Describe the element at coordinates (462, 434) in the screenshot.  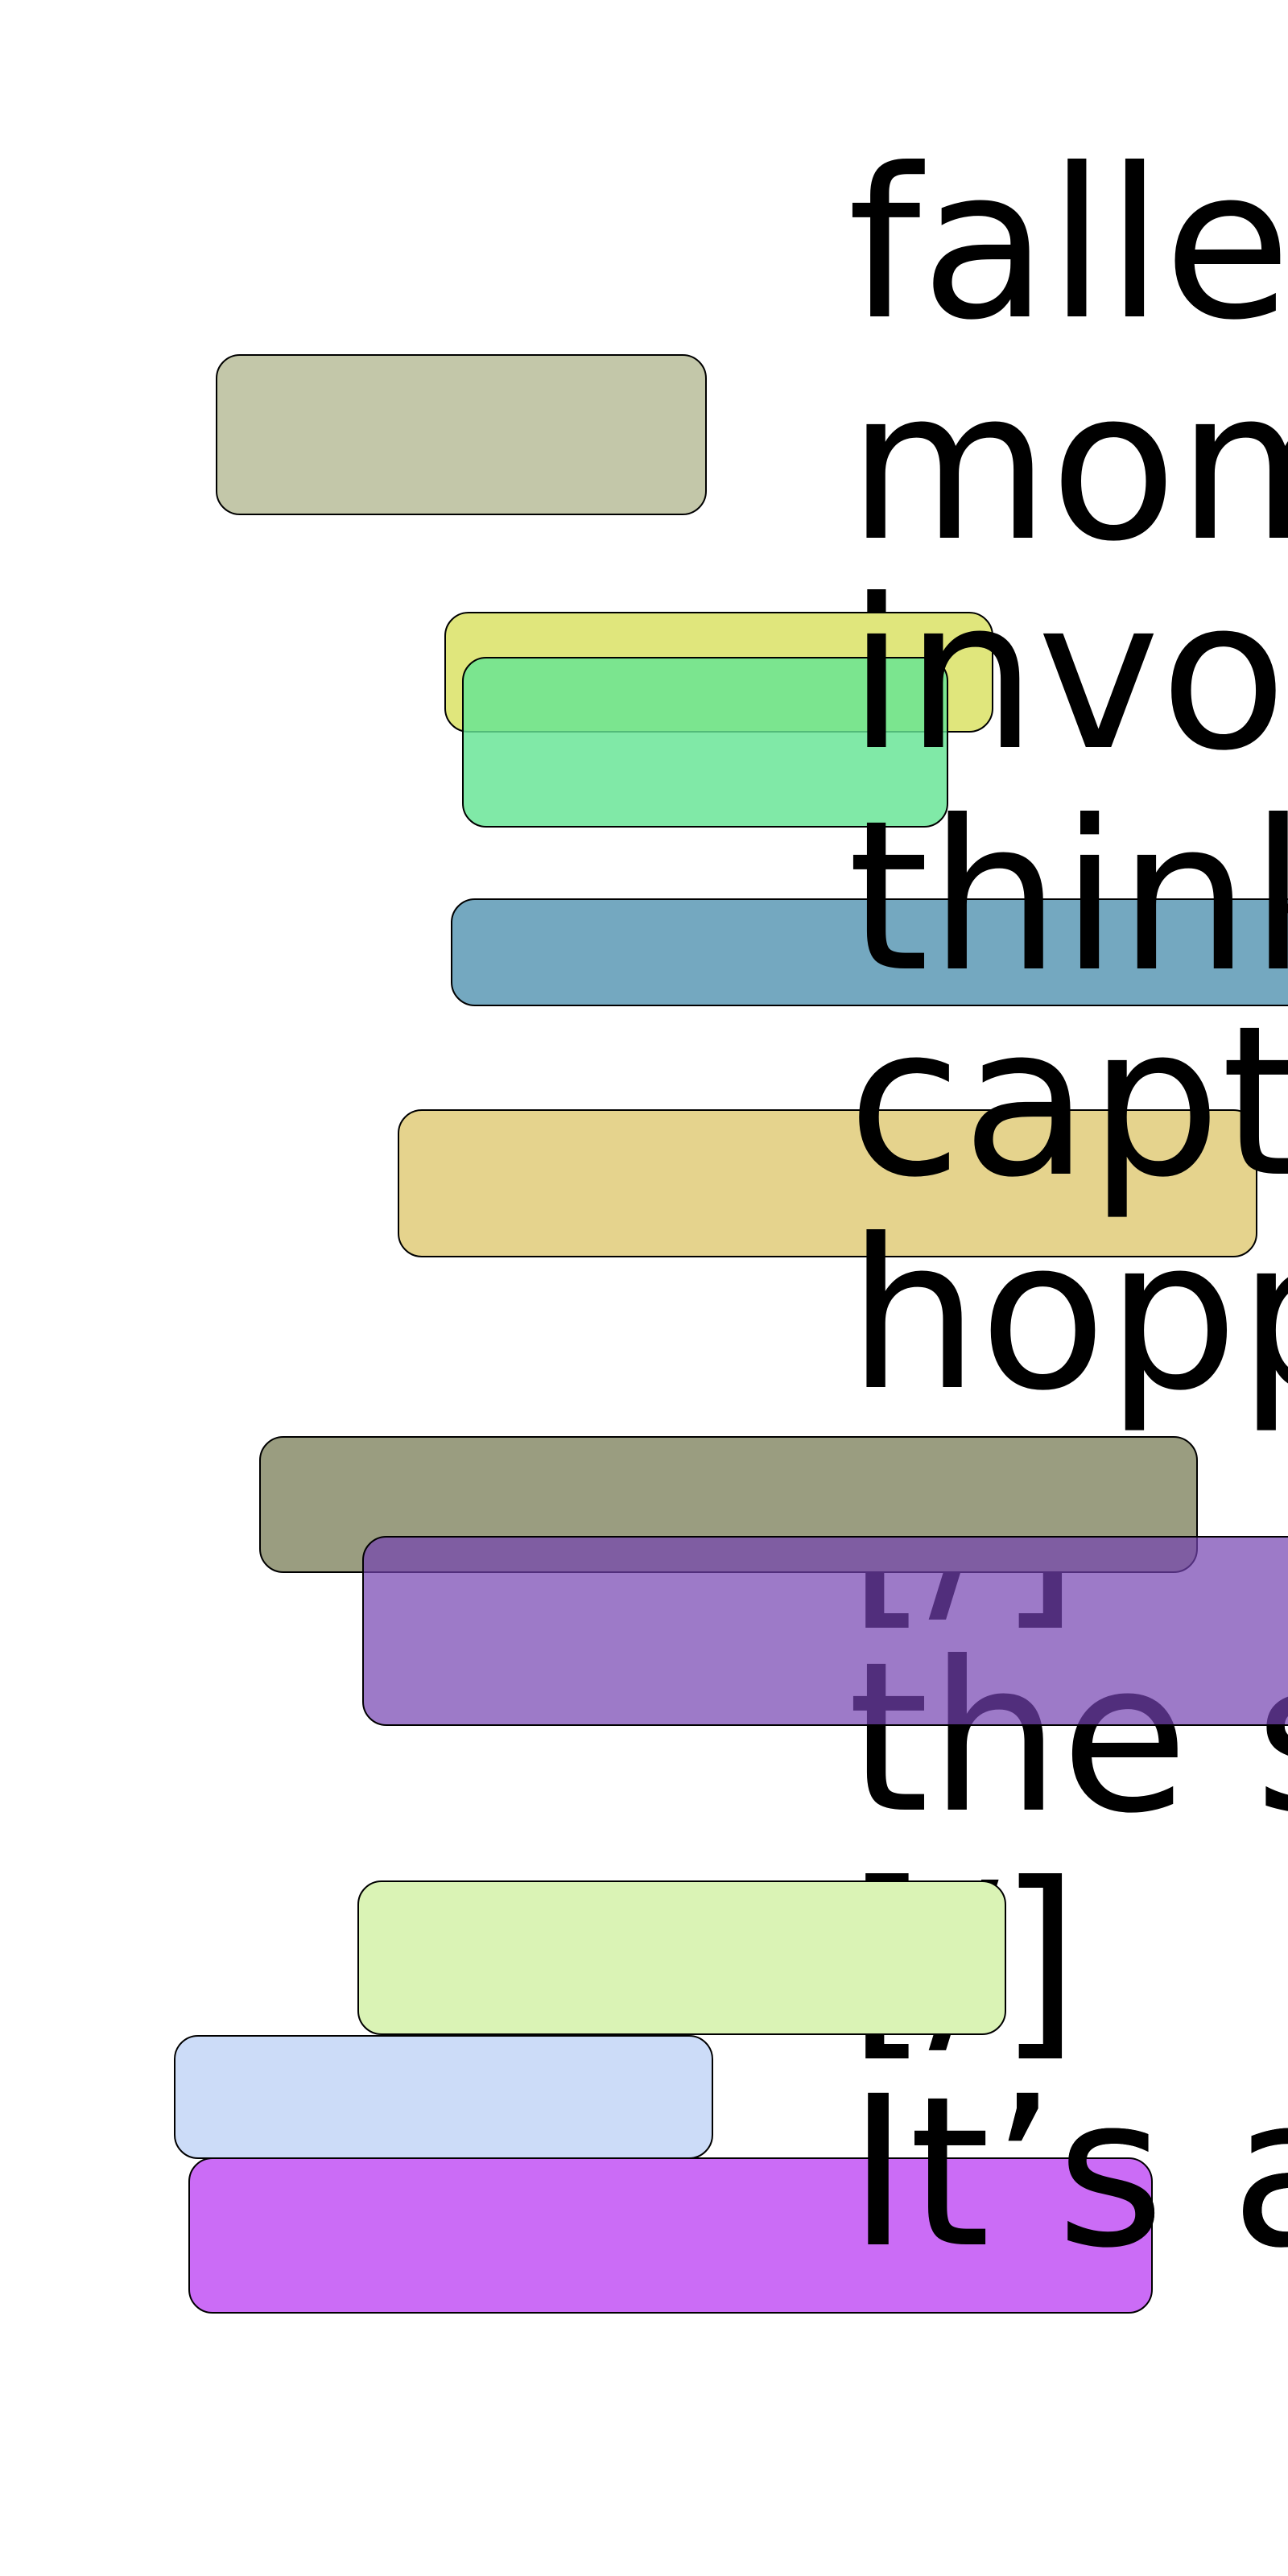
I see `sage-block` at that location.